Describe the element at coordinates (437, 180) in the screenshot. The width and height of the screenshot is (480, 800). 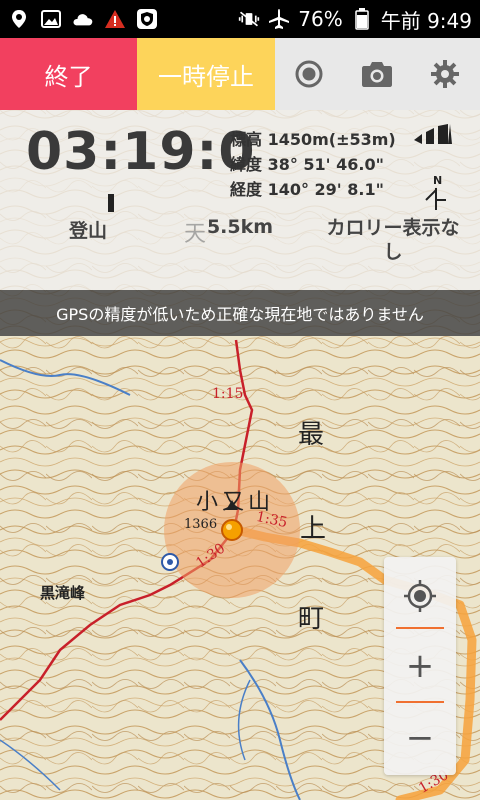
I see `svg-text: N` at that location.